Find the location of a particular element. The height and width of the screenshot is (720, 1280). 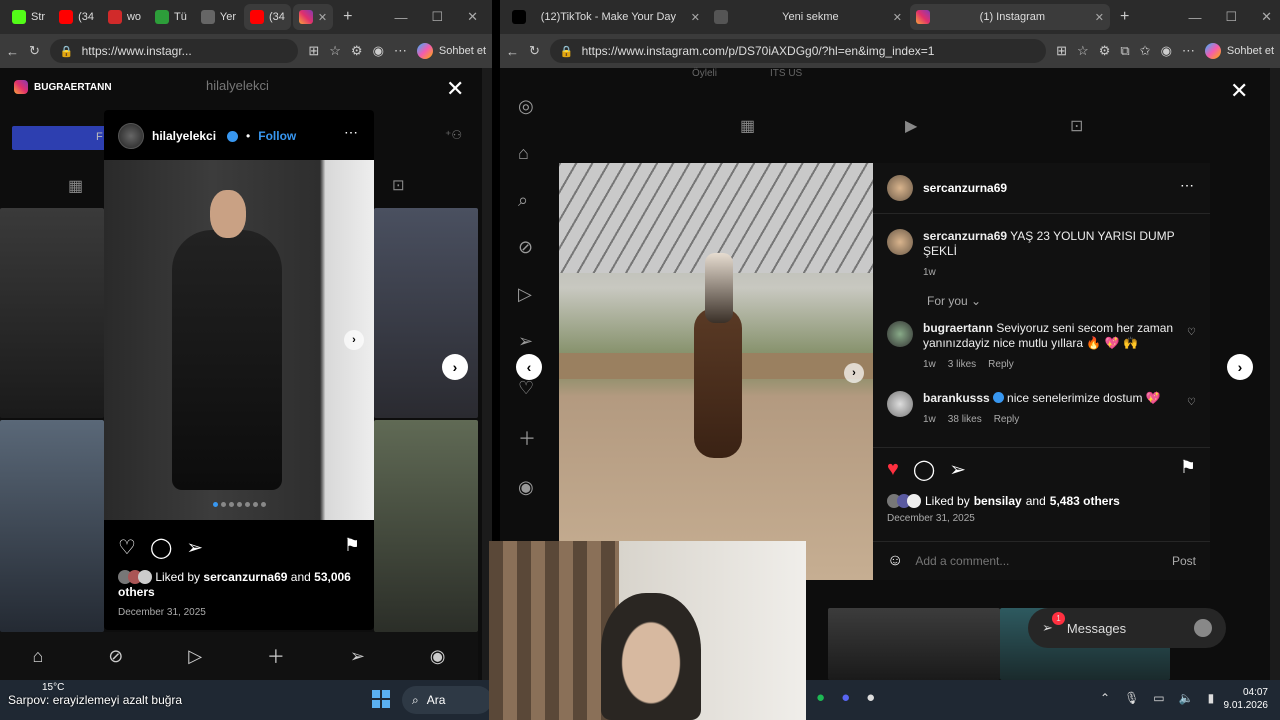

add-comment-input is located at coordinates (1037, 561).